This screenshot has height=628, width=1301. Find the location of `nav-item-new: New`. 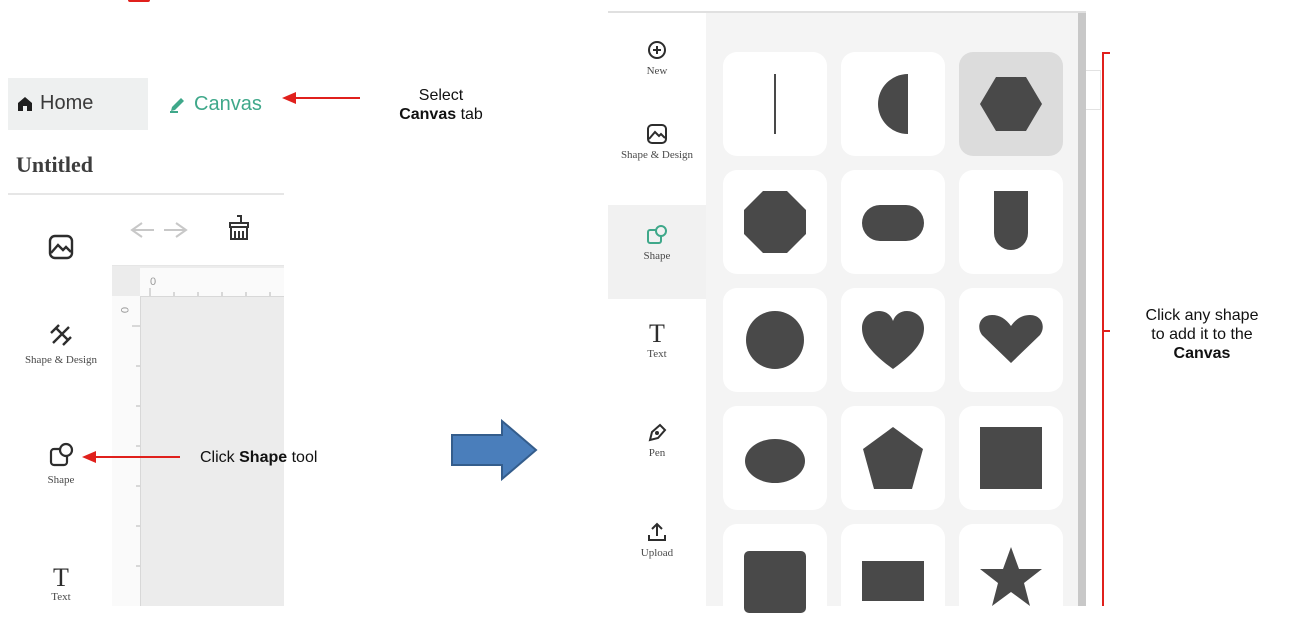

nav-item-new: New is located at coordinates (657, 57).